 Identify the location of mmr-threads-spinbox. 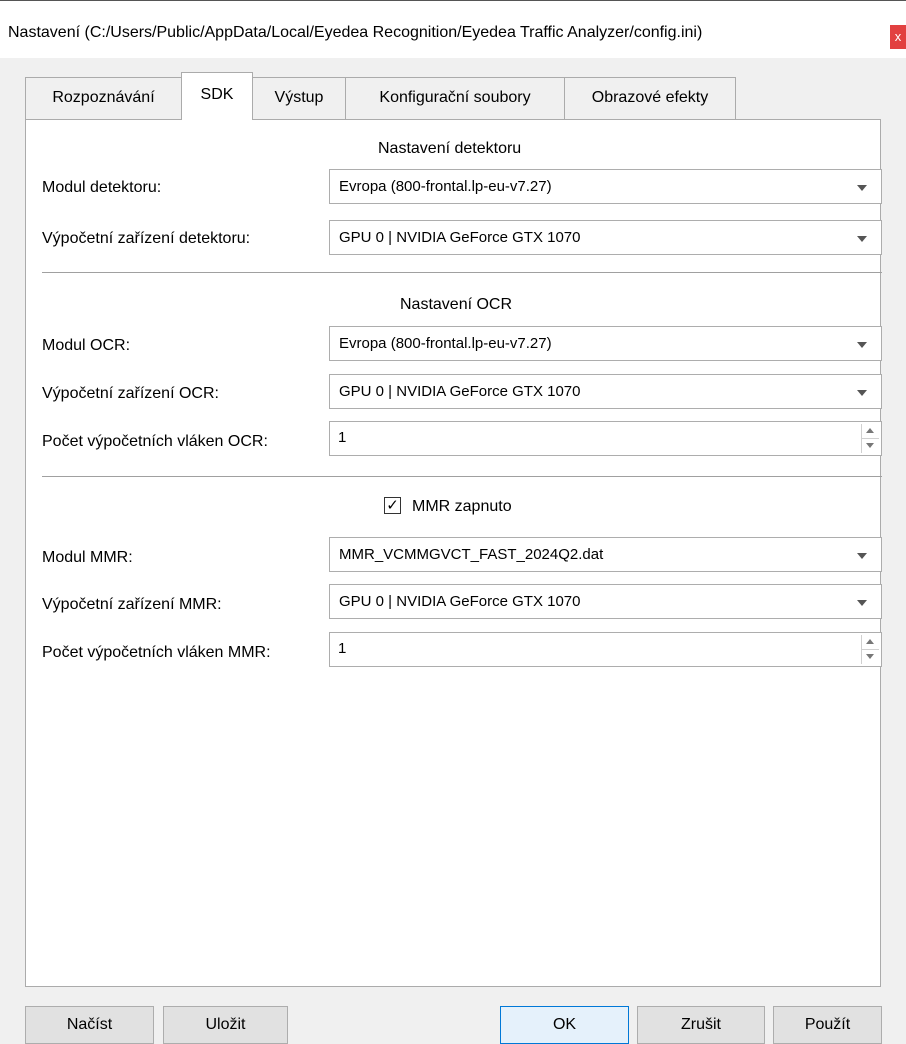
(605, 649).